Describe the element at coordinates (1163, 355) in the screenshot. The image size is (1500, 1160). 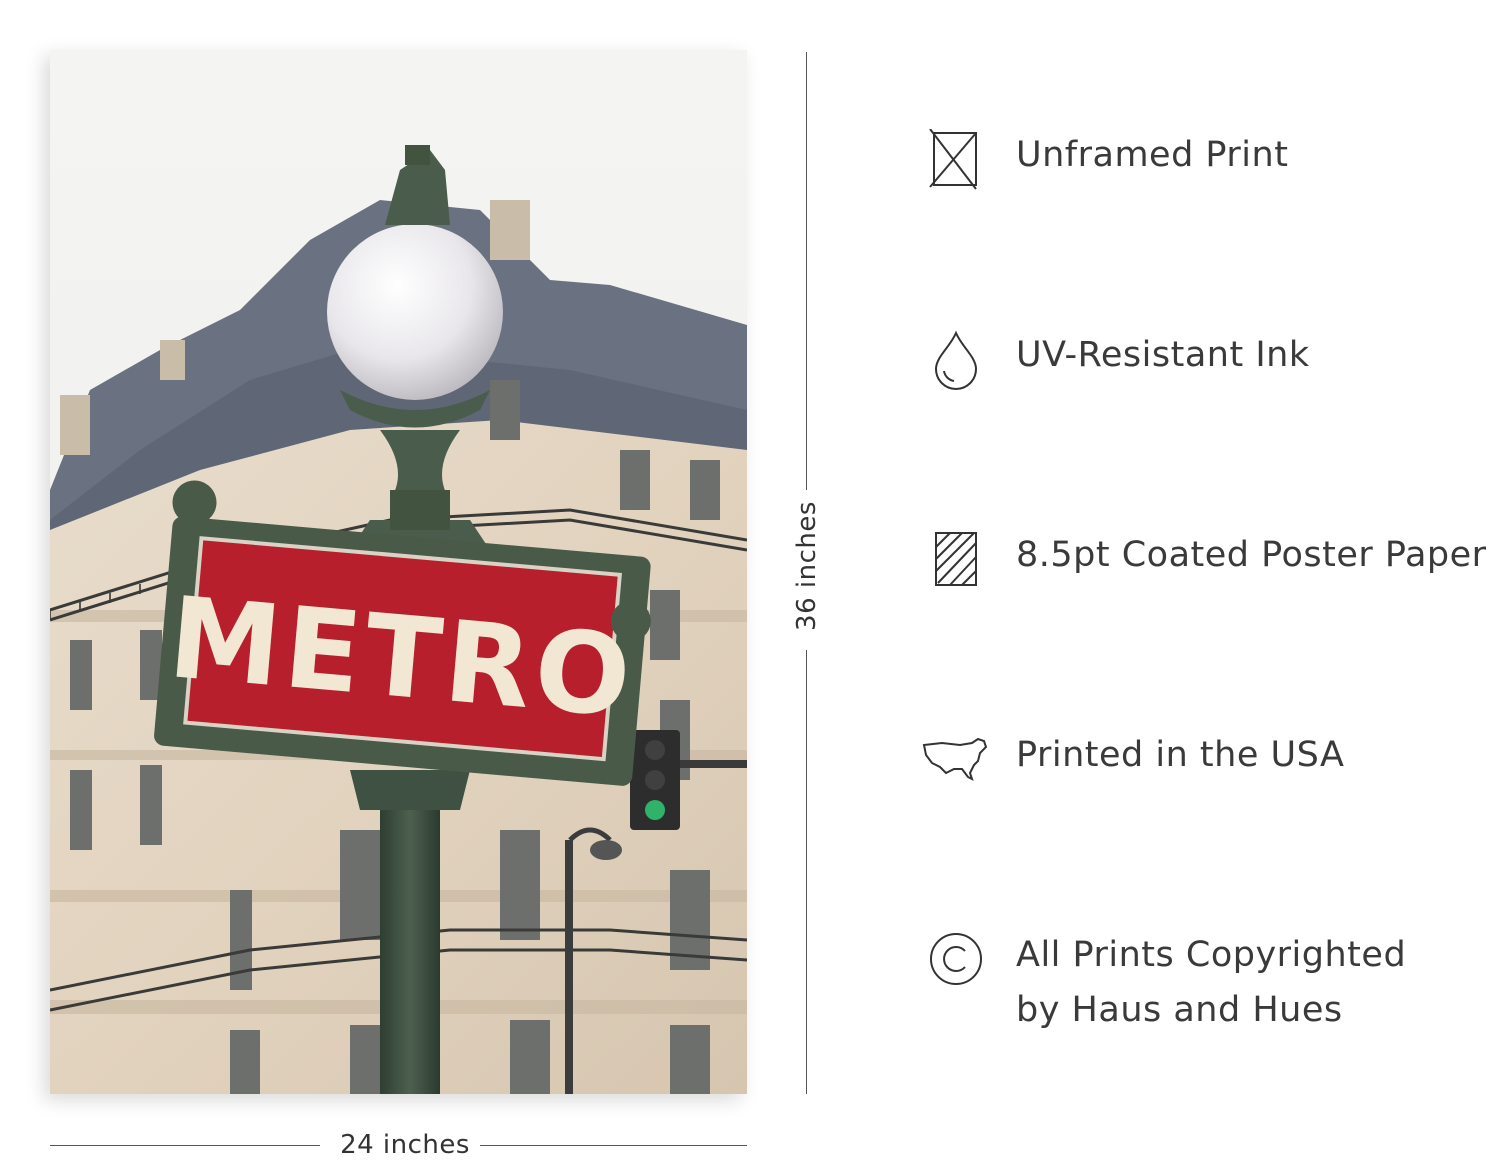
I see `feature-text: UV-Resistant Ink` at that location.